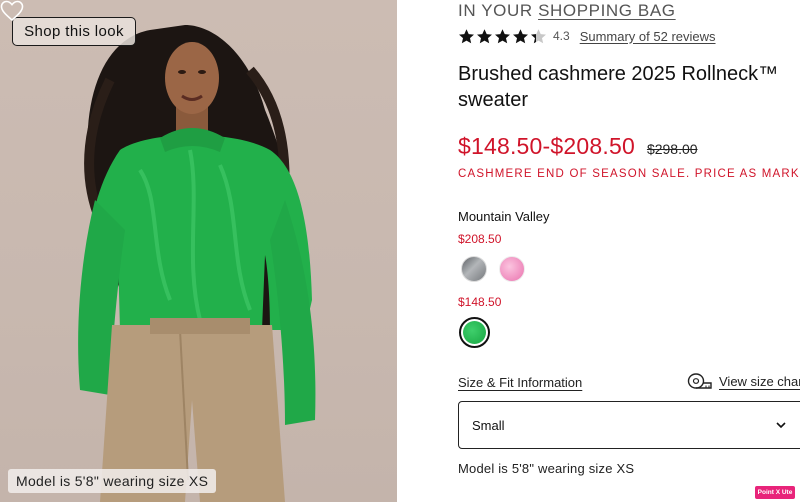 This screenshot has width=800, height=502. What do you see at coordinates (759, 381) in the screenshot?
I see `size-chart-label: View size chart` at bounding box center [759, 381].